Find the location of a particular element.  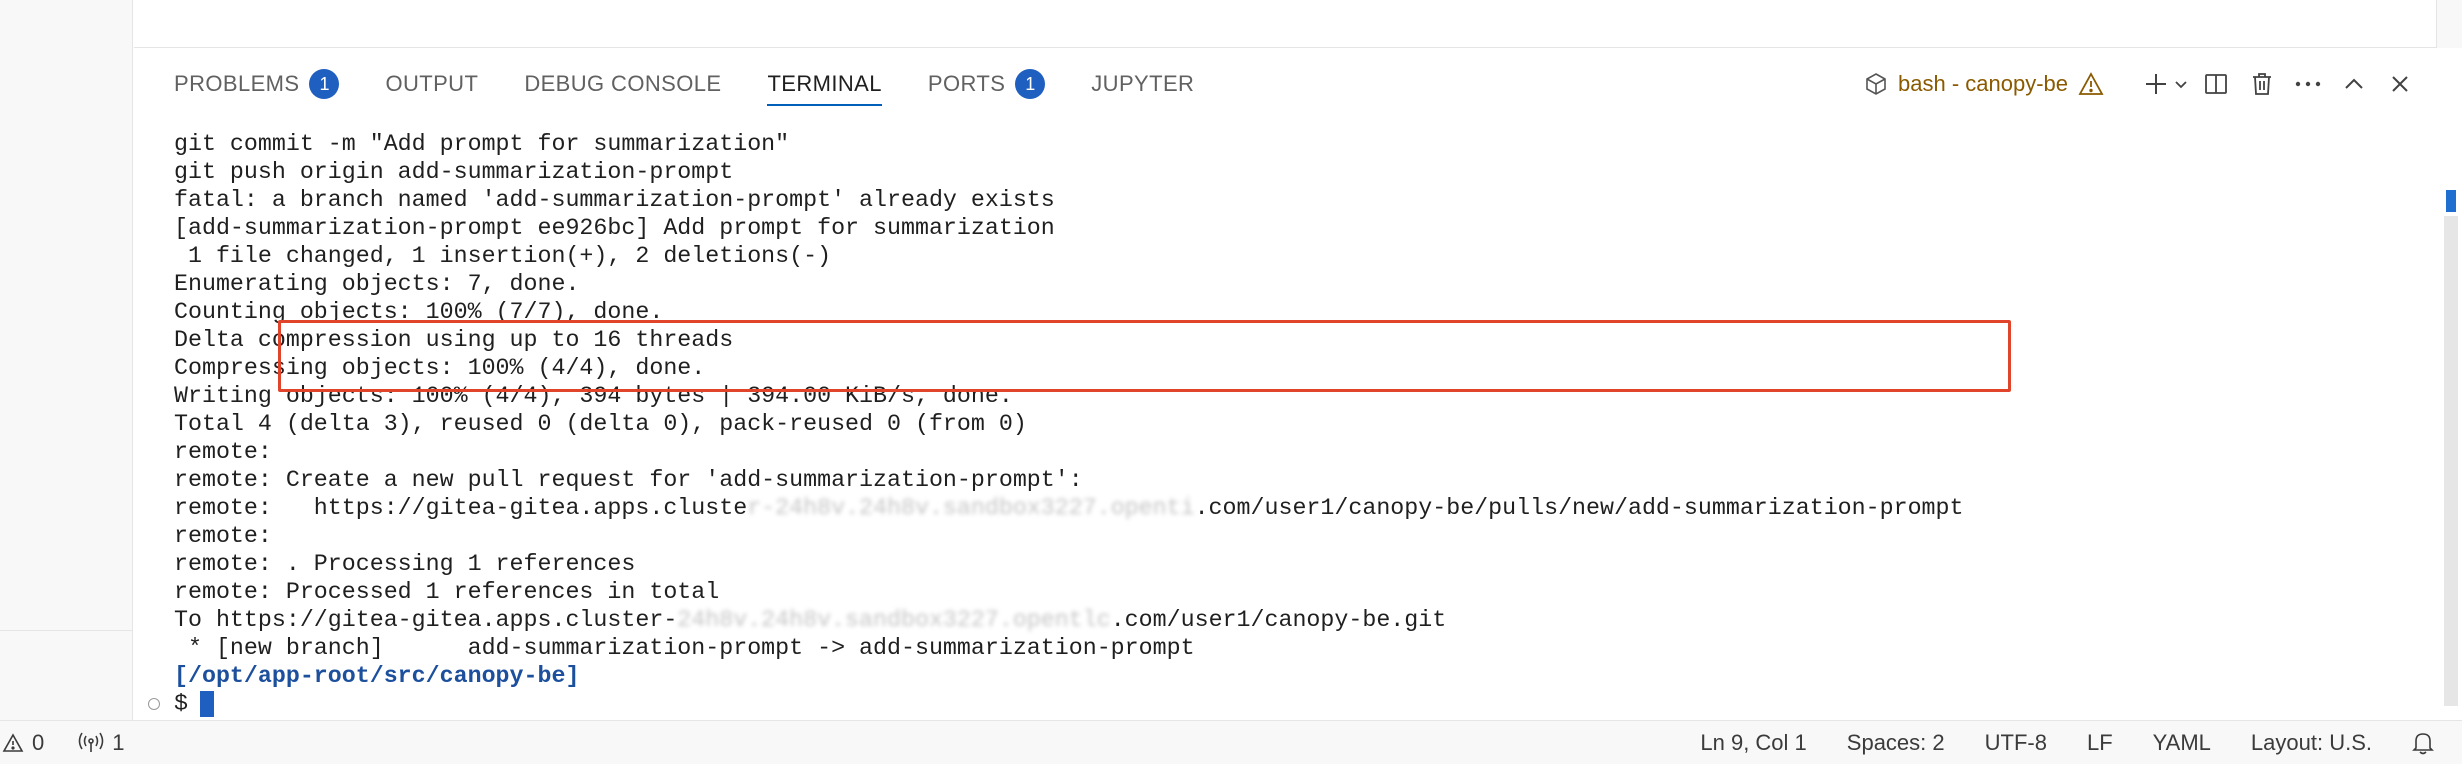

scroll-thumb is located at coordinates (2451, 461).